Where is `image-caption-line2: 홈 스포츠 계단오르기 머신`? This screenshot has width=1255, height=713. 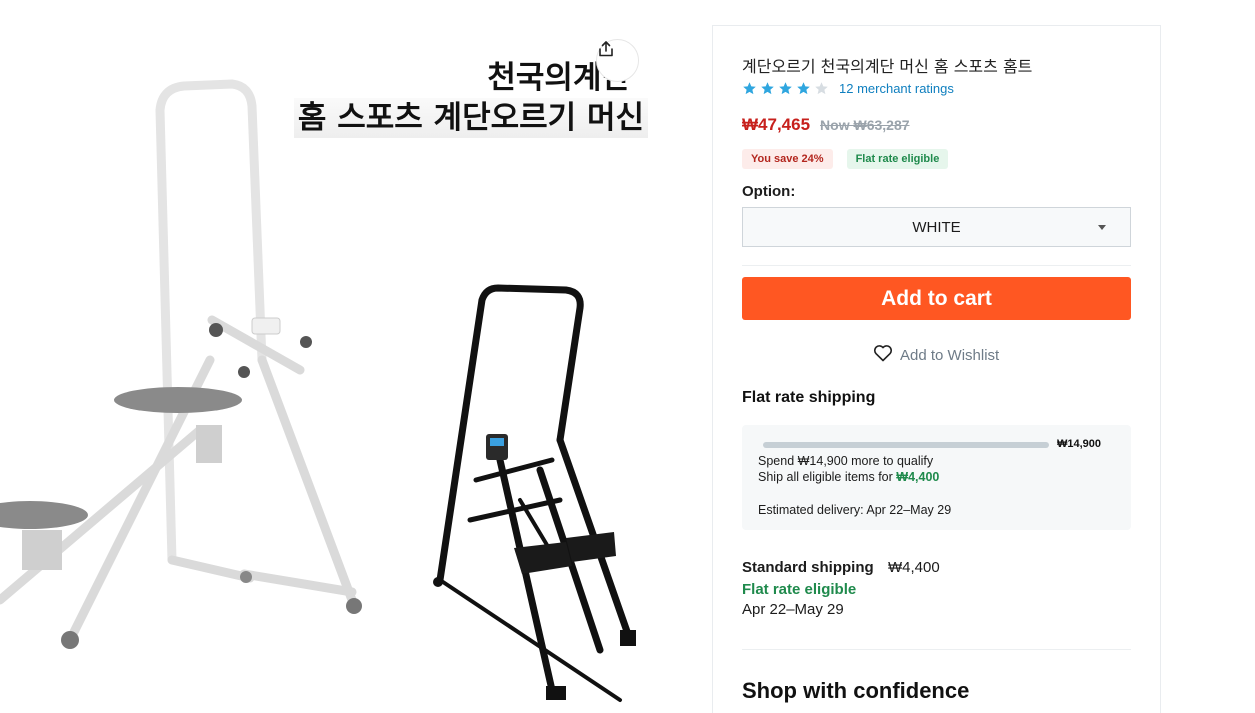 image-caption-line2: 홈 스포츠 계단오르기 머신 is located at coordinates (470, 118).